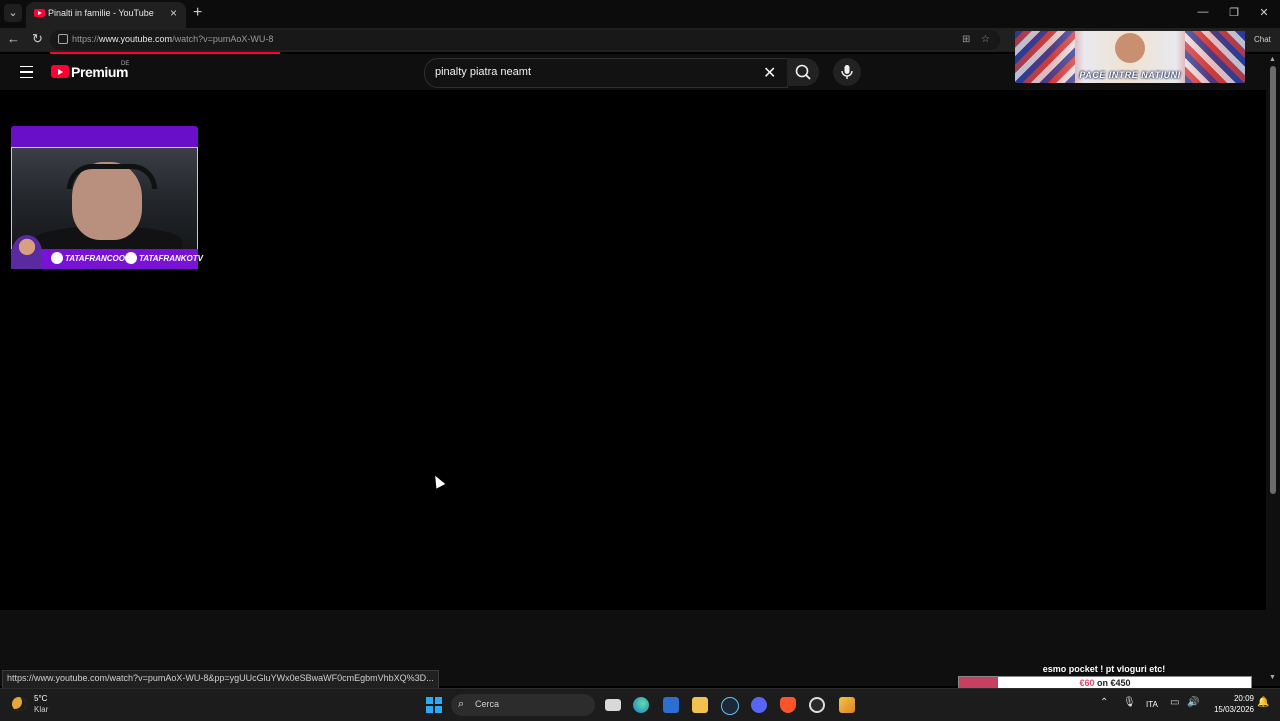 The width and height of the screenshot is (1280, 721). I want to click on voice-search-button, so click(847, 72).